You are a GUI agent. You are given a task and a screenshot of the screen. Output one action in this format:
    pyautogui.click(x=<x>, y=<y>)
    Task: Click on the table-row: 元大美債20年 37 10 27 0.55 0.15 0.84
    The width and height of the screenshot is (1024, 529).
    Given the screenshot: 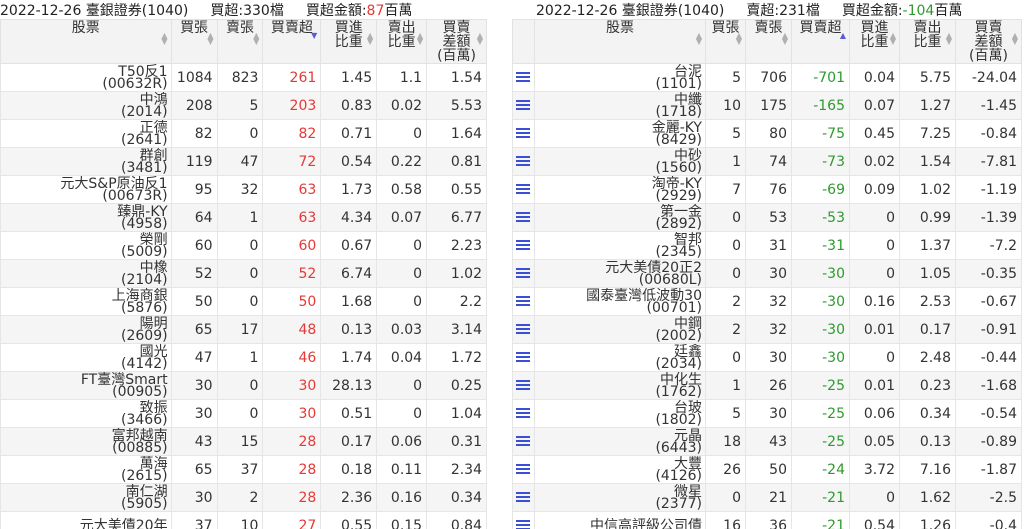 What is the action you would take?
    pyautogui.click(x=243, y=520)
    